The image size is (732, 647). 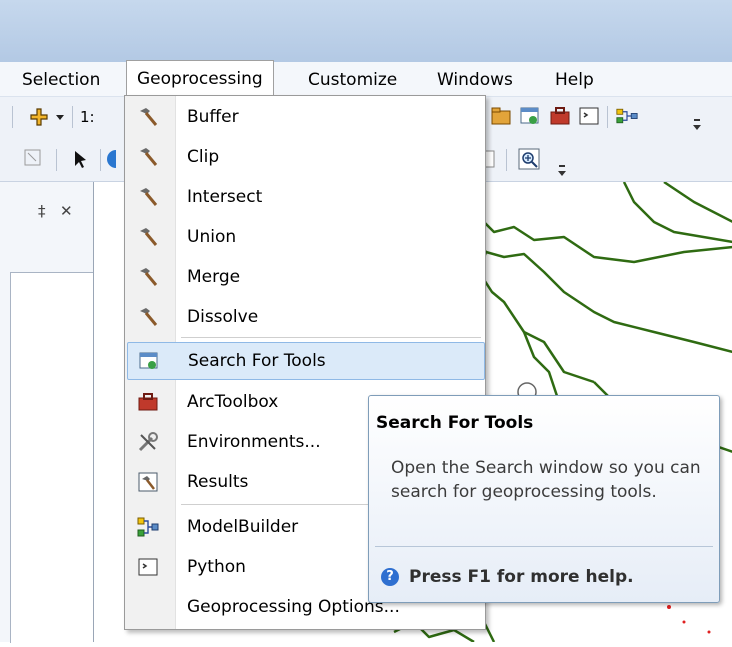 What do you see at coordinates (81, 159) in the screenshot?
I see `pointer-icon` at bounding box center [81, 159].